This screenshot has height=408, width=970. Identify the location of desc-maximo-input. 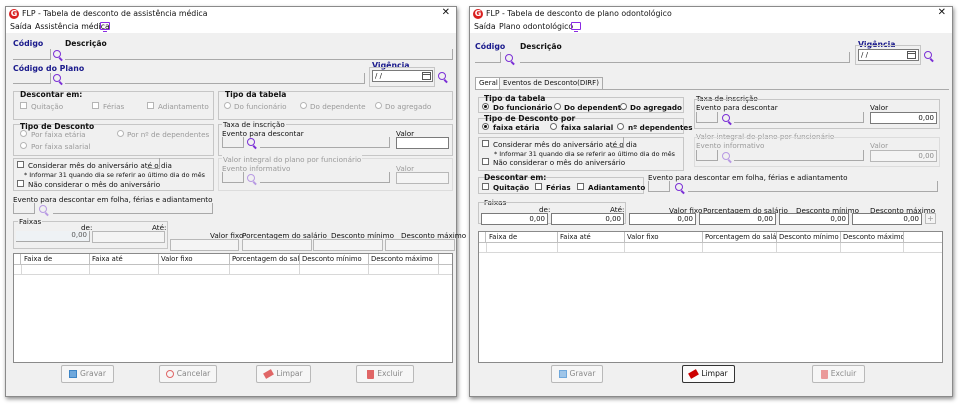
(420, 245).